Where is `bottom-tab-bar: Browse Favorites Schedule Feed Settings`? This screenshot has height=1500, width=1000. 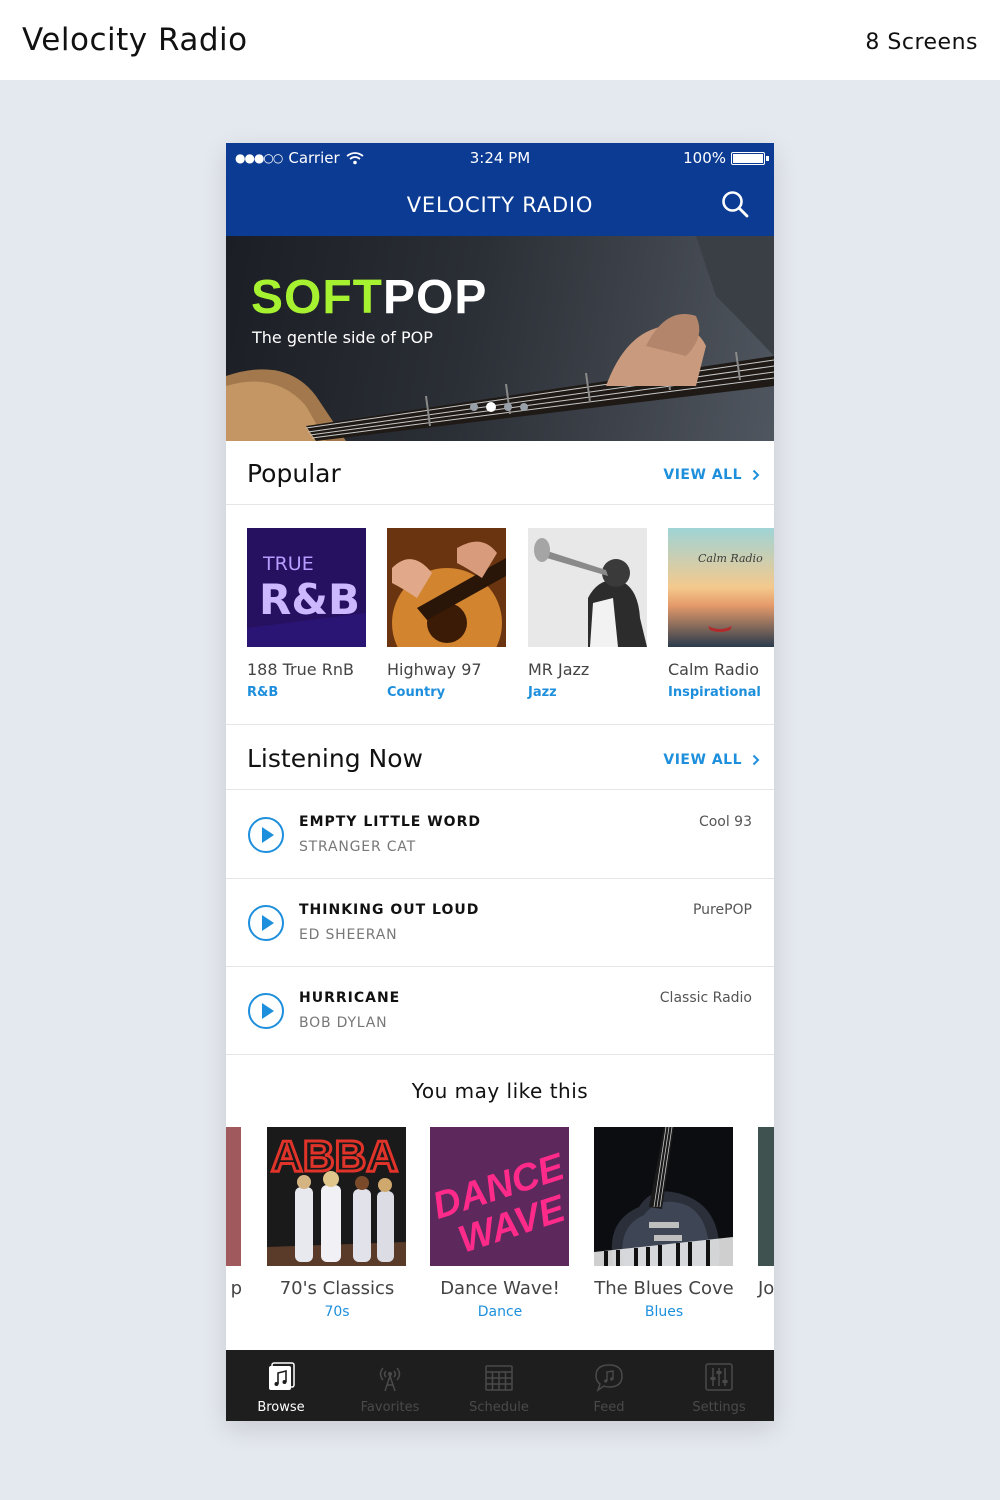
bottom-tab-bar: Browse Favorites Schedule Feed Settings is located at coordinates (500, 1385).